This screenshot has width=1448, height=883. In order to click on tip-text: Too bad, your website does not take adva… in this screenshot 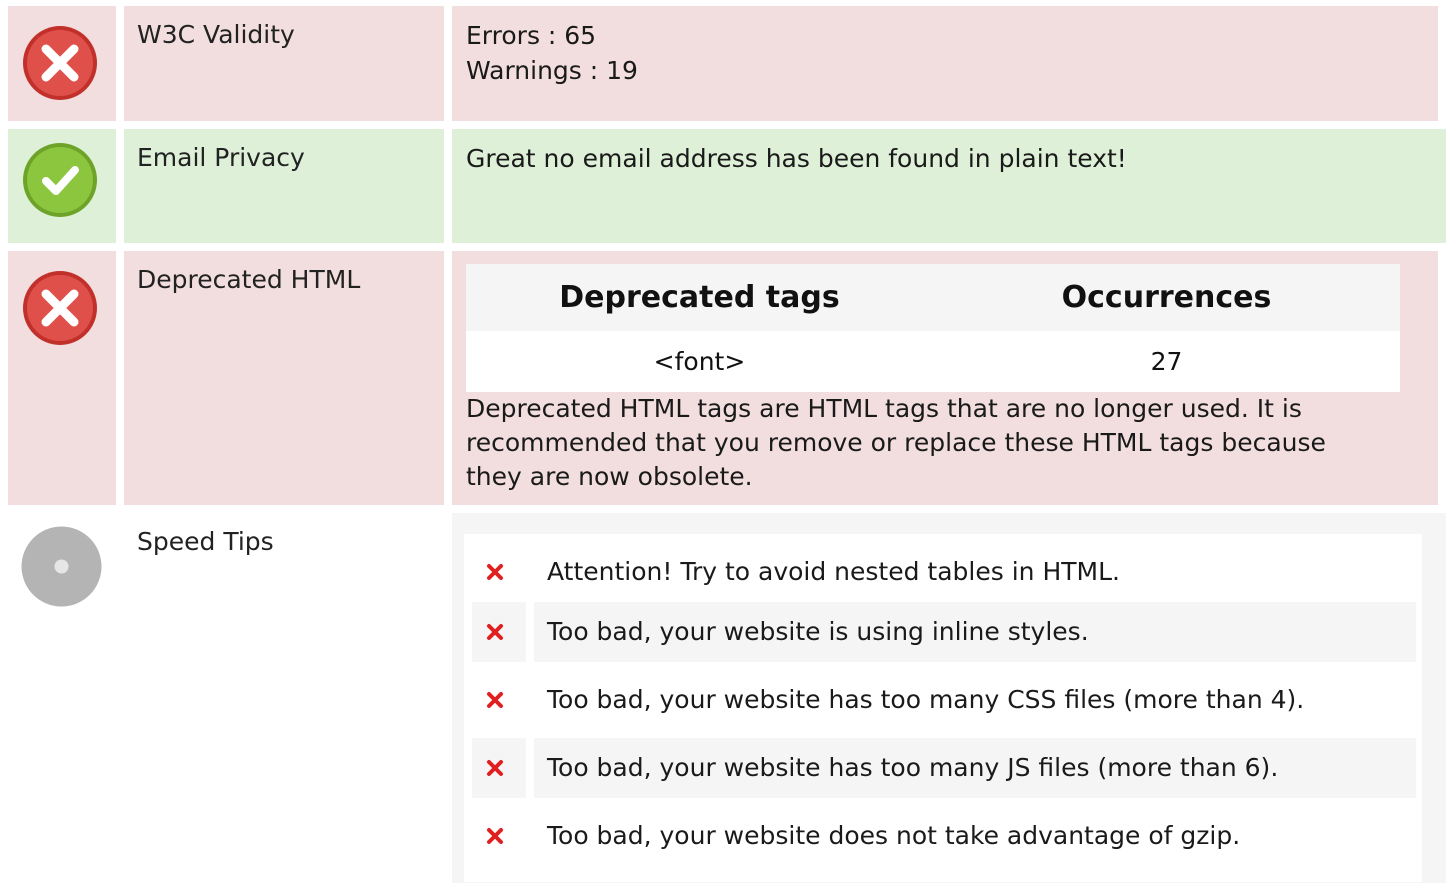, I will do `click(894, 835)`.